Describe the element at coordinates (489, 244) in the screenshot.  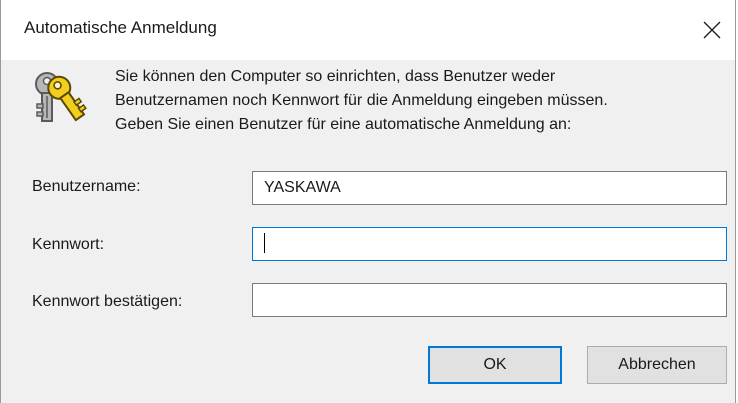
I see `password-field` at that location.